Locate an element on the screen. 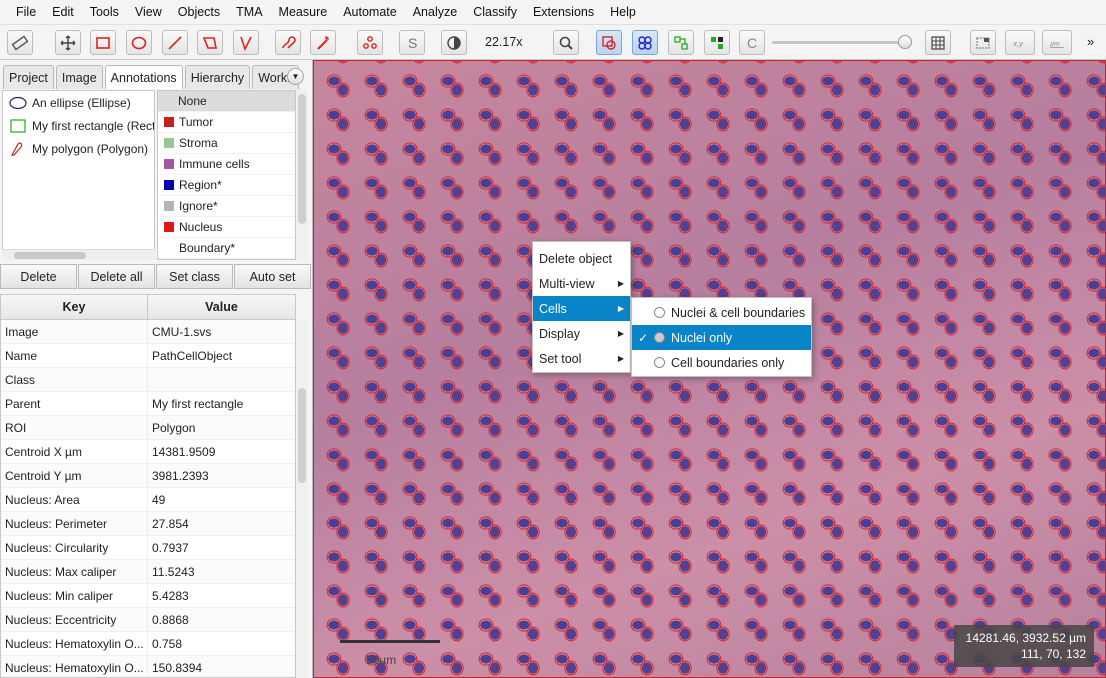 The image size is (1106, 678). delete-all-button: Delete all is located at coordinates (116, 276).